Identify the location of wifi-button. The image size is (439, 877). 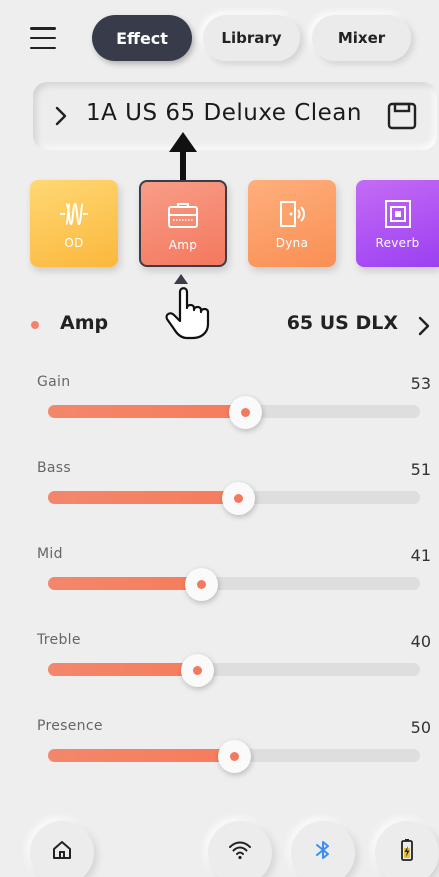
(240, 849).